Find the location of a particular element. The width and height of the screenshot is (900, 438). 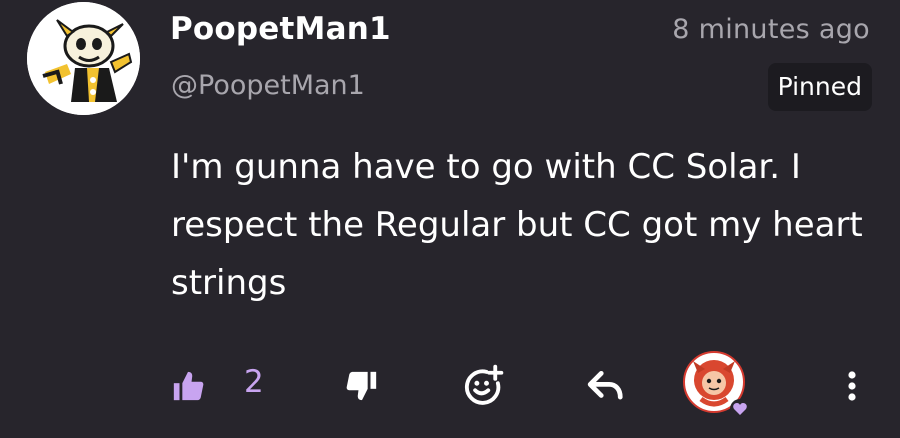

author-name: PoopetMan1 is located at coordinates (280, 29).